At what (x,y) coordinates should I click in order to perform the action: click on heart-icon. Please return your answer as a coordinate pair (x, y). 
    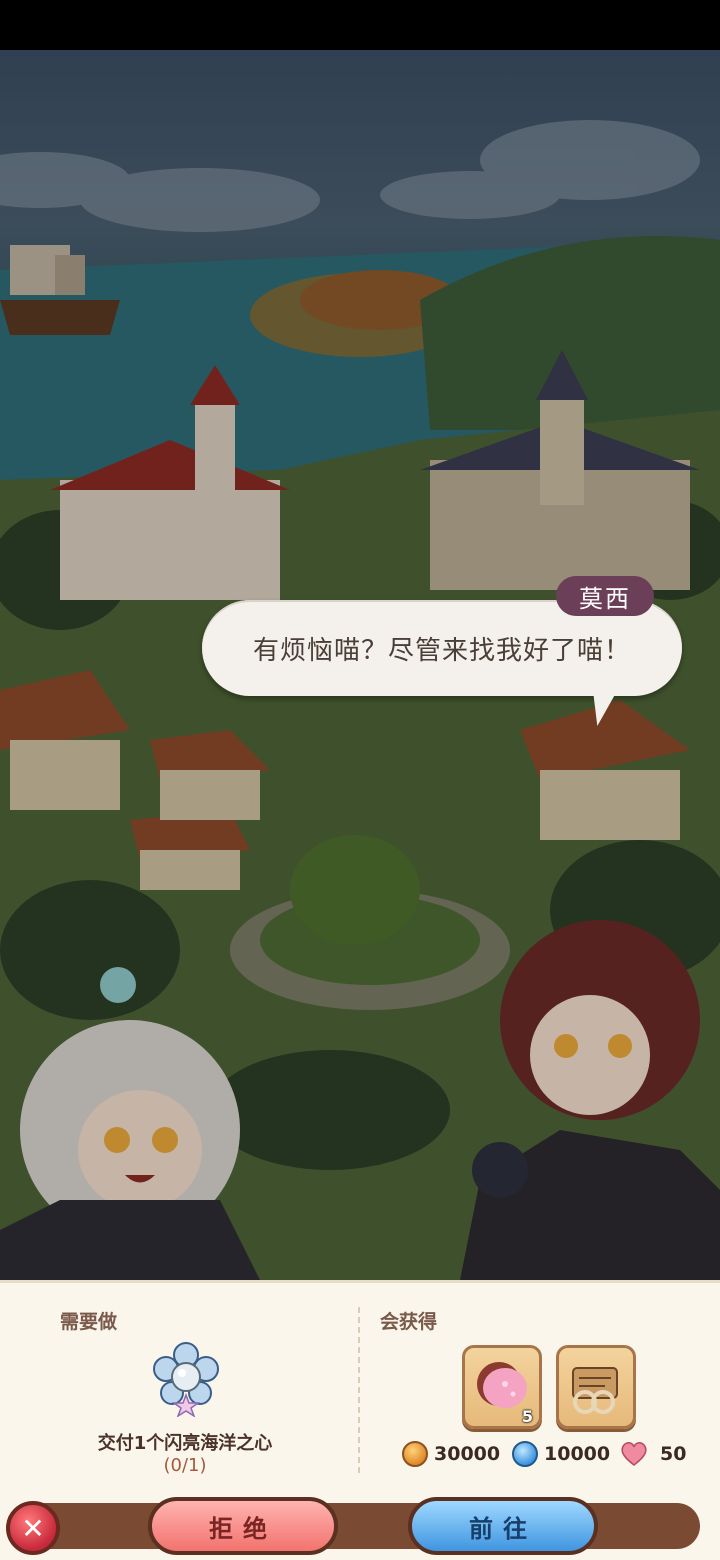
    Looking at the image, I should click on (634, 1454).